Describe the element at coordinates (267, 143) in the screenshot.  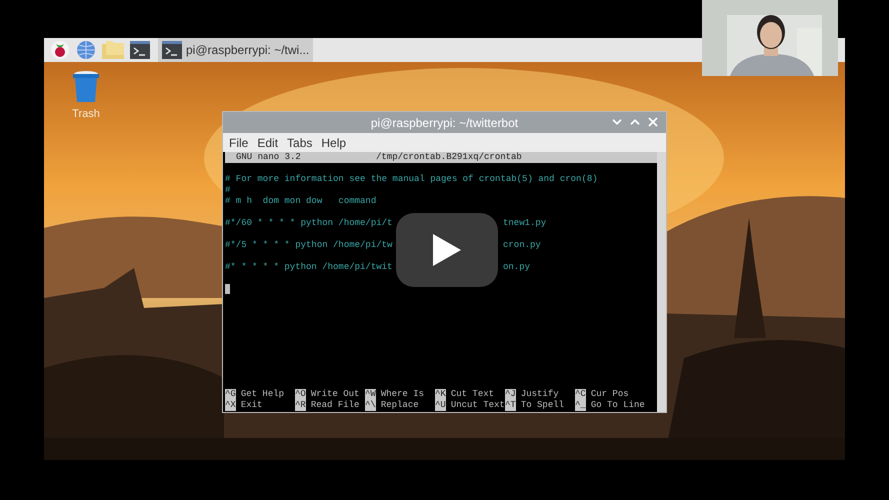
I see `menu-item: Edit` at that location.